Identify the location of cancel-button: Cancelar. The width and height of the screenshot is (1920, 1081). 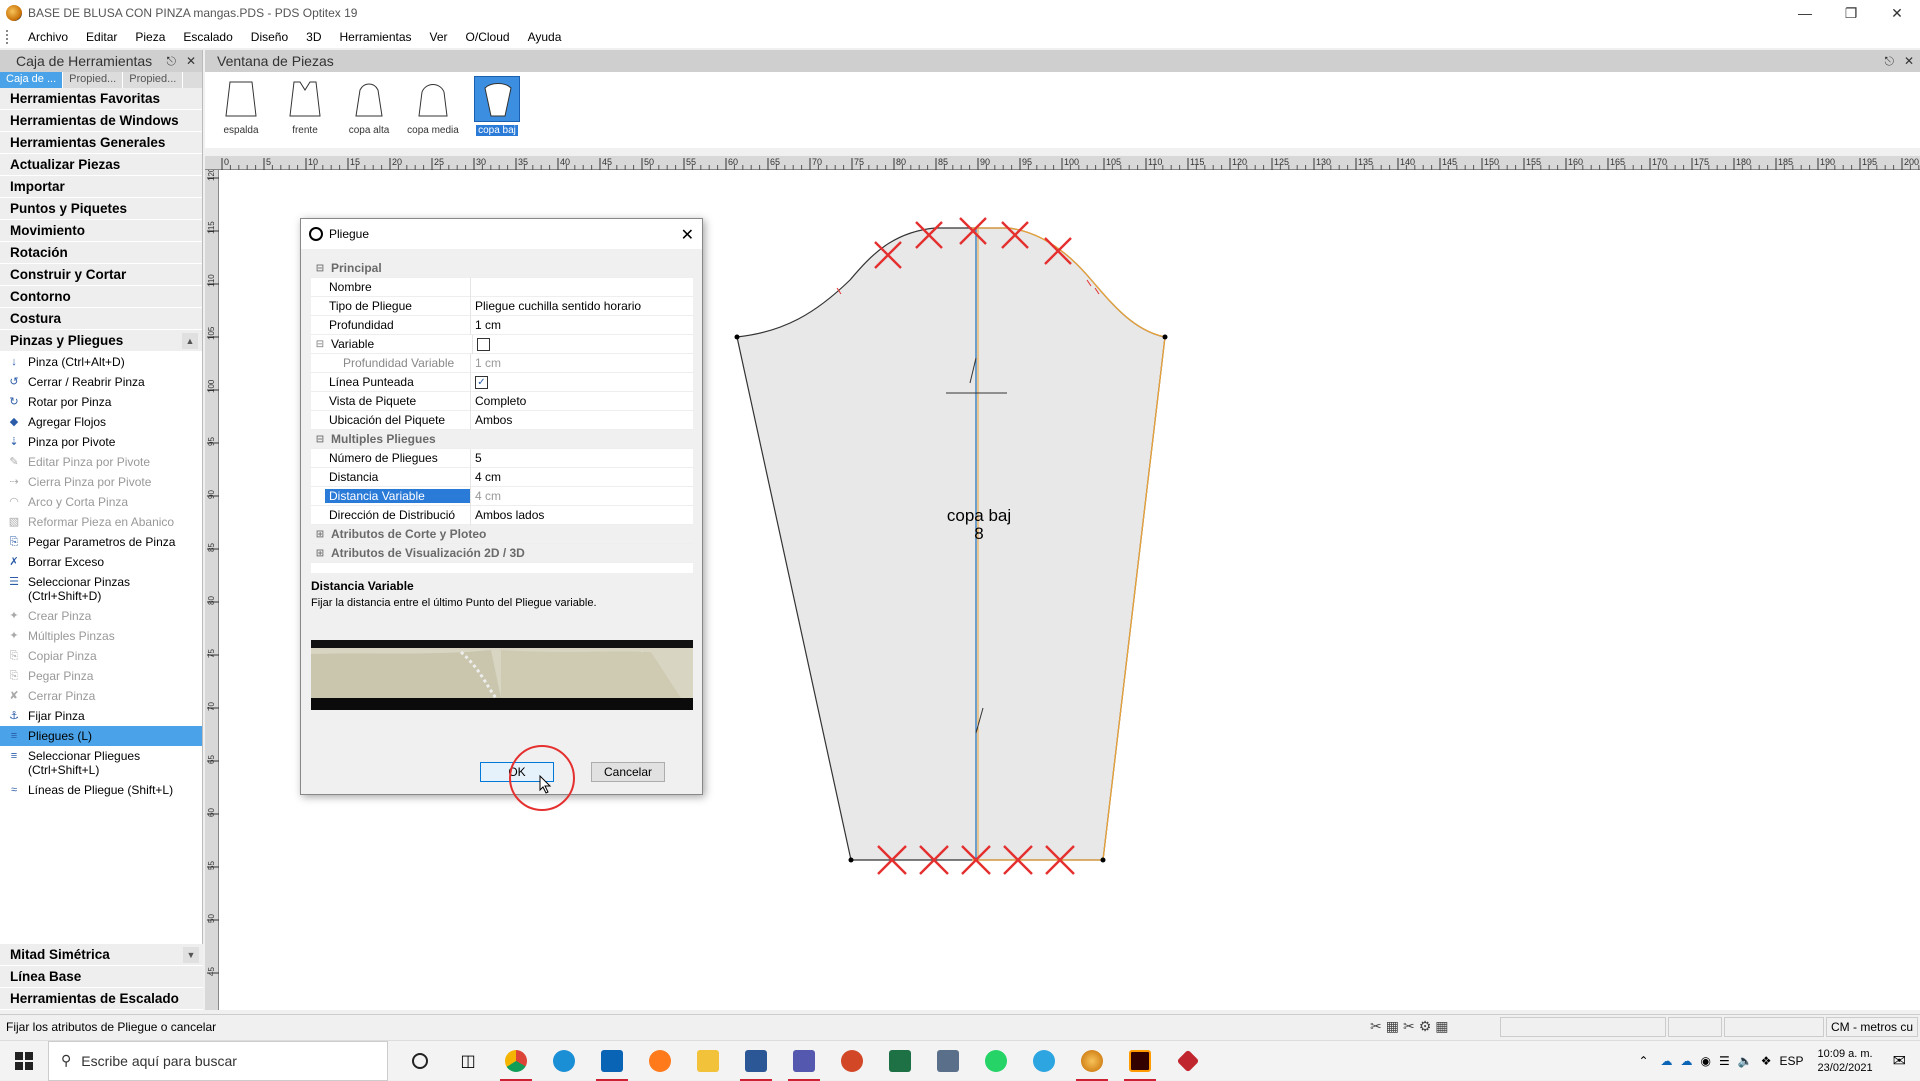
(628, 772).